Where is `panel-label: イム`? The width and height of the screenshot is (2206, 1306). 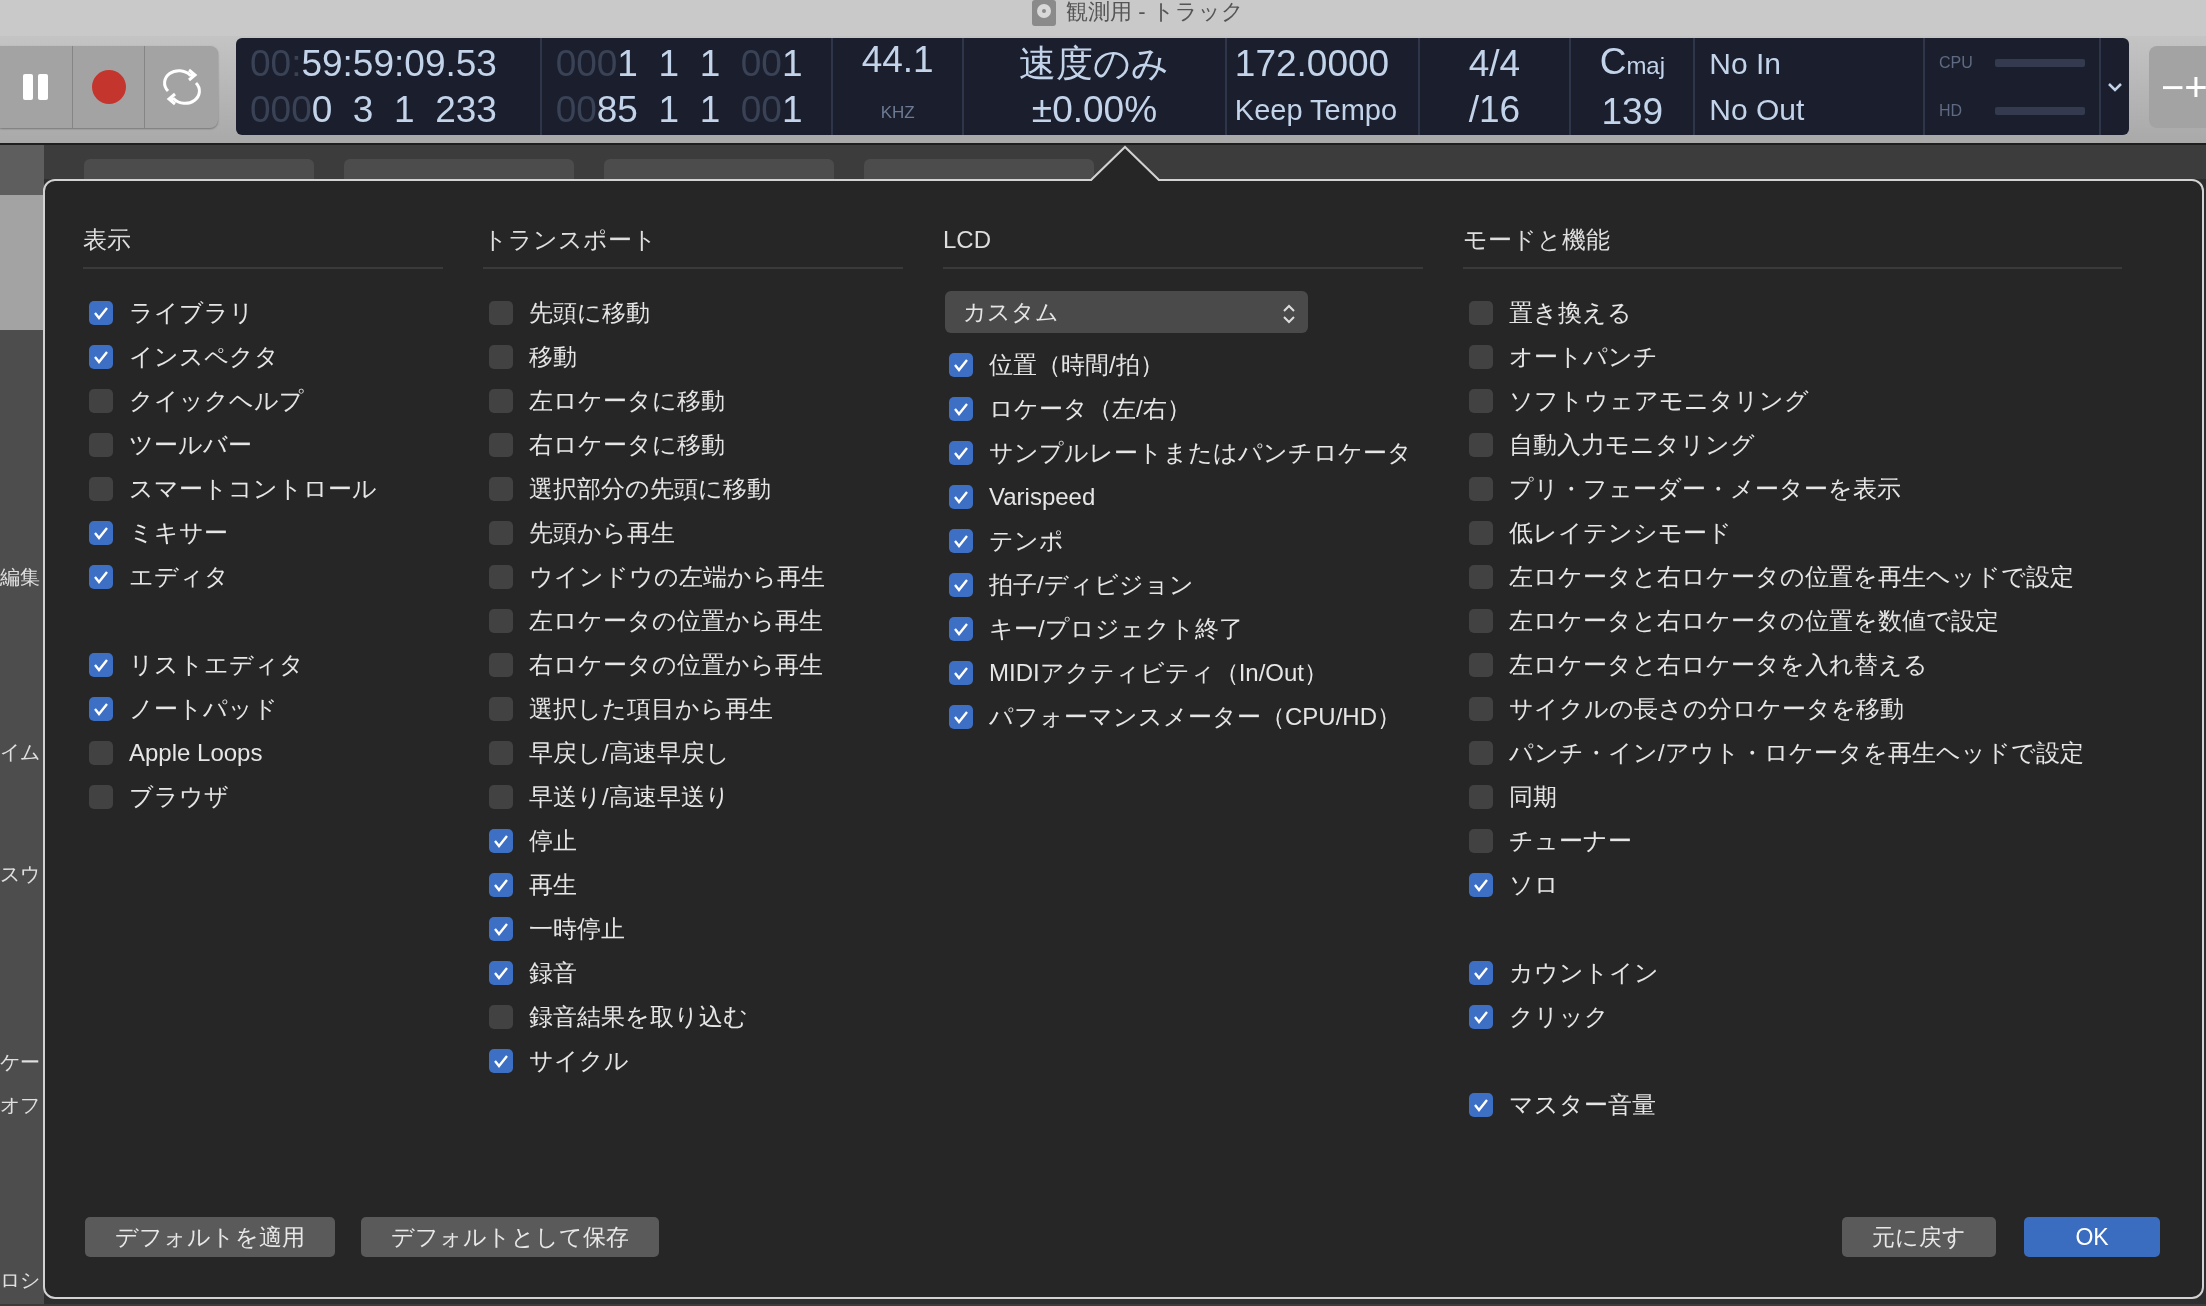 panel-label: イム is located at coordinates (20, 752).